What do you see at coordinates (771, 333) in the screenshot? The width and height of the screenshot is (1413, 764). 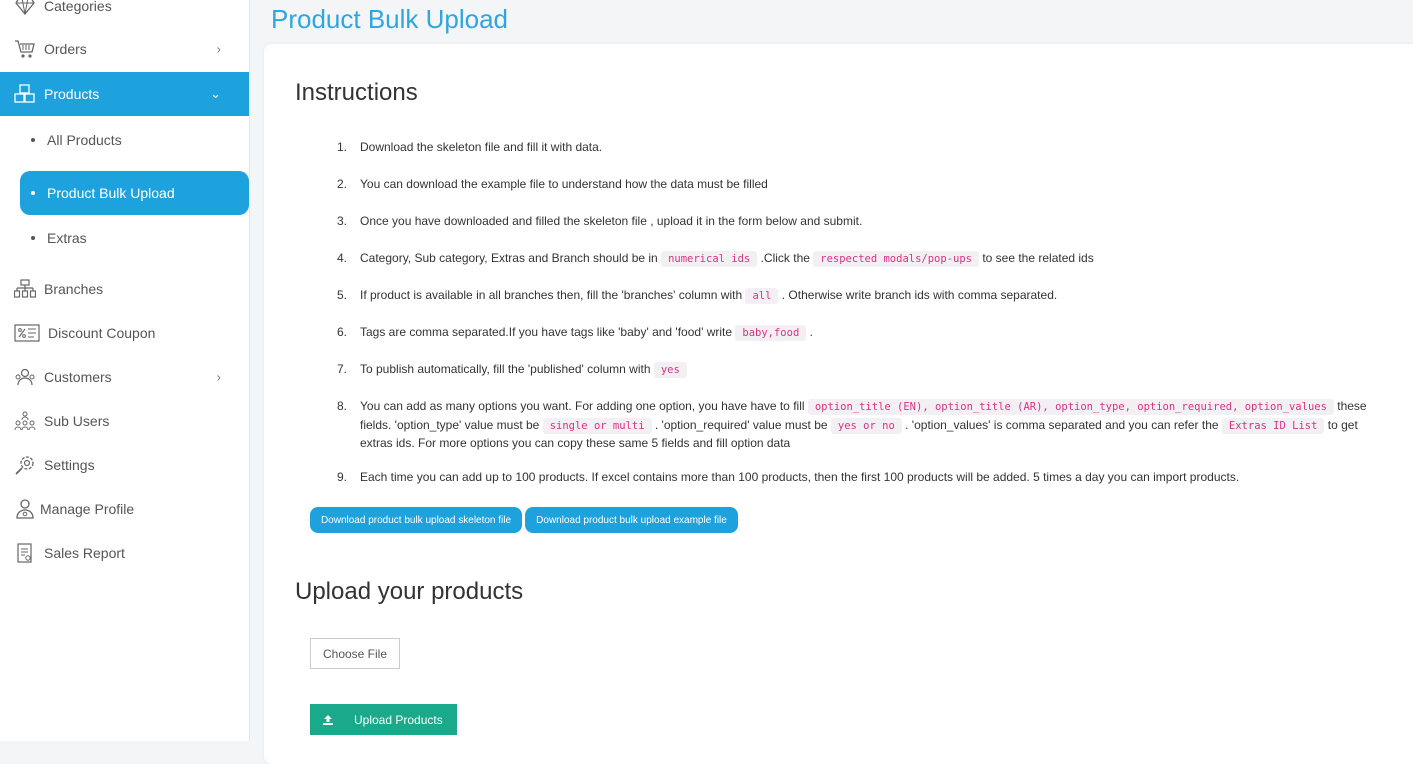 I see `code-snippet: baby,food` at bounding box center [771, 333].